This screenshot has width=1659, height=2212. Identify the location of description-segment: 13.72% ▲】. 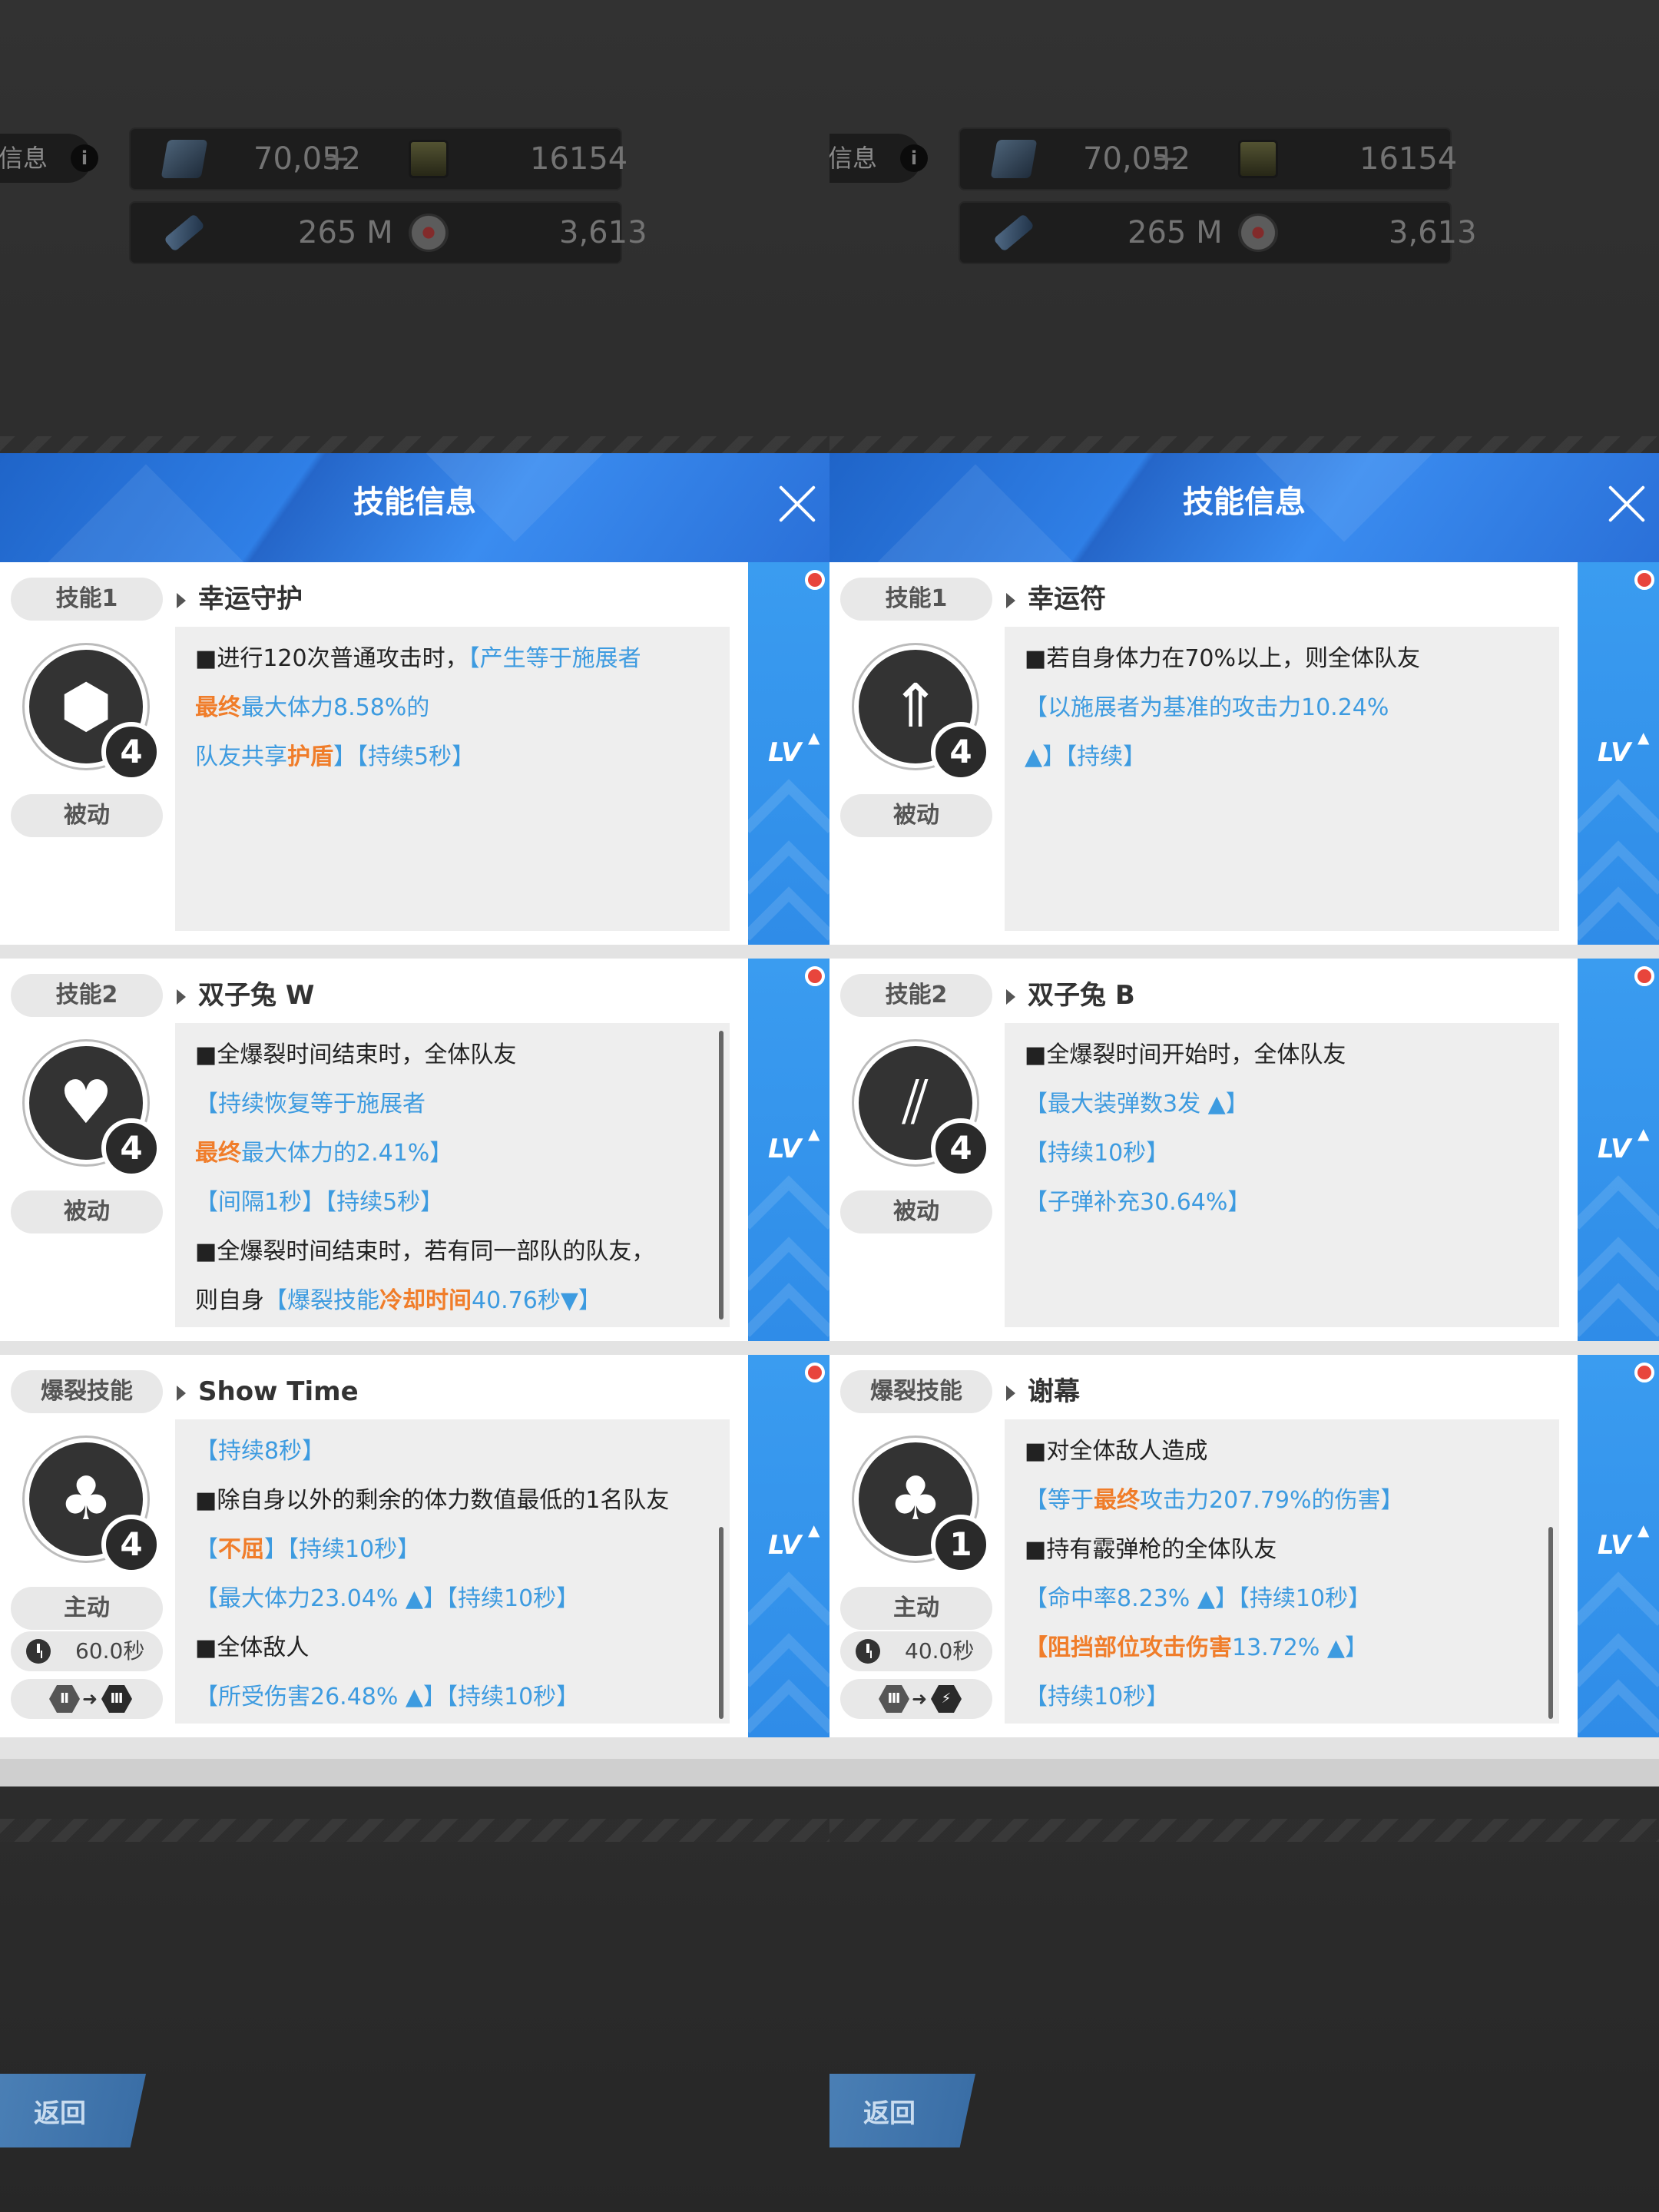
(1300, 1647).